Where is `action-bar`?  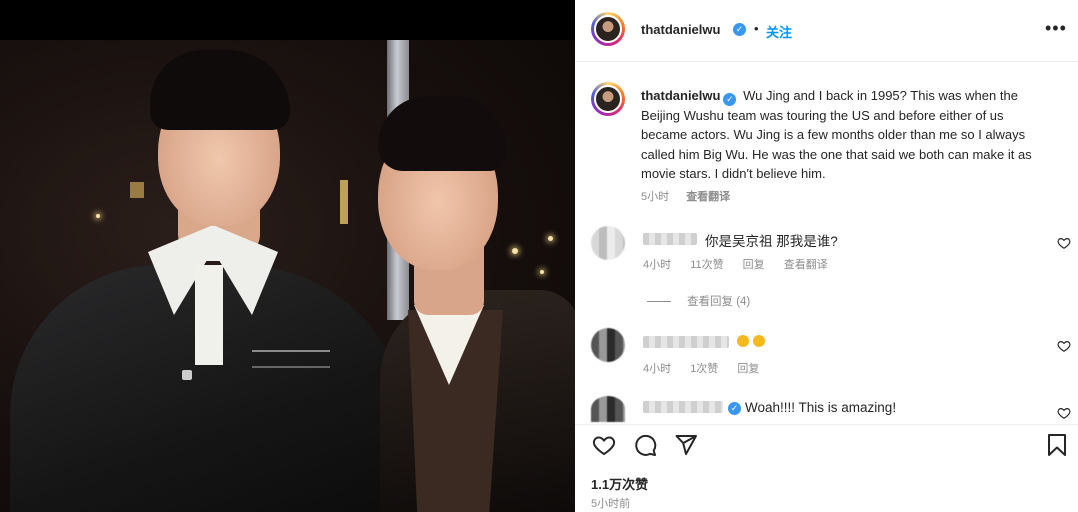
action-bar is located at coordinates (826, 442).